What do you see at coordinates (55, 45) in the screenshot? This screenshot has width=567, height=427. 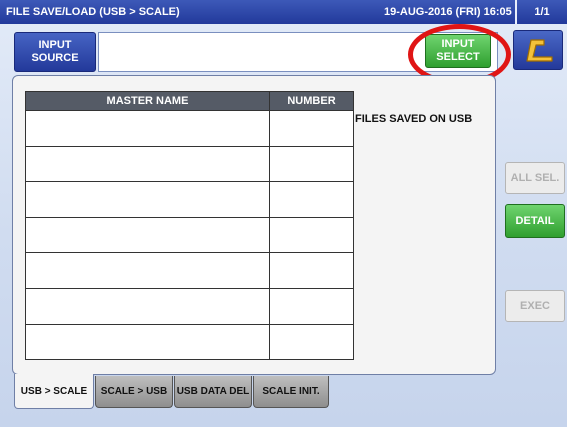 I see `input-source-label-line1: INPUT` at bounding box center [55, 45].